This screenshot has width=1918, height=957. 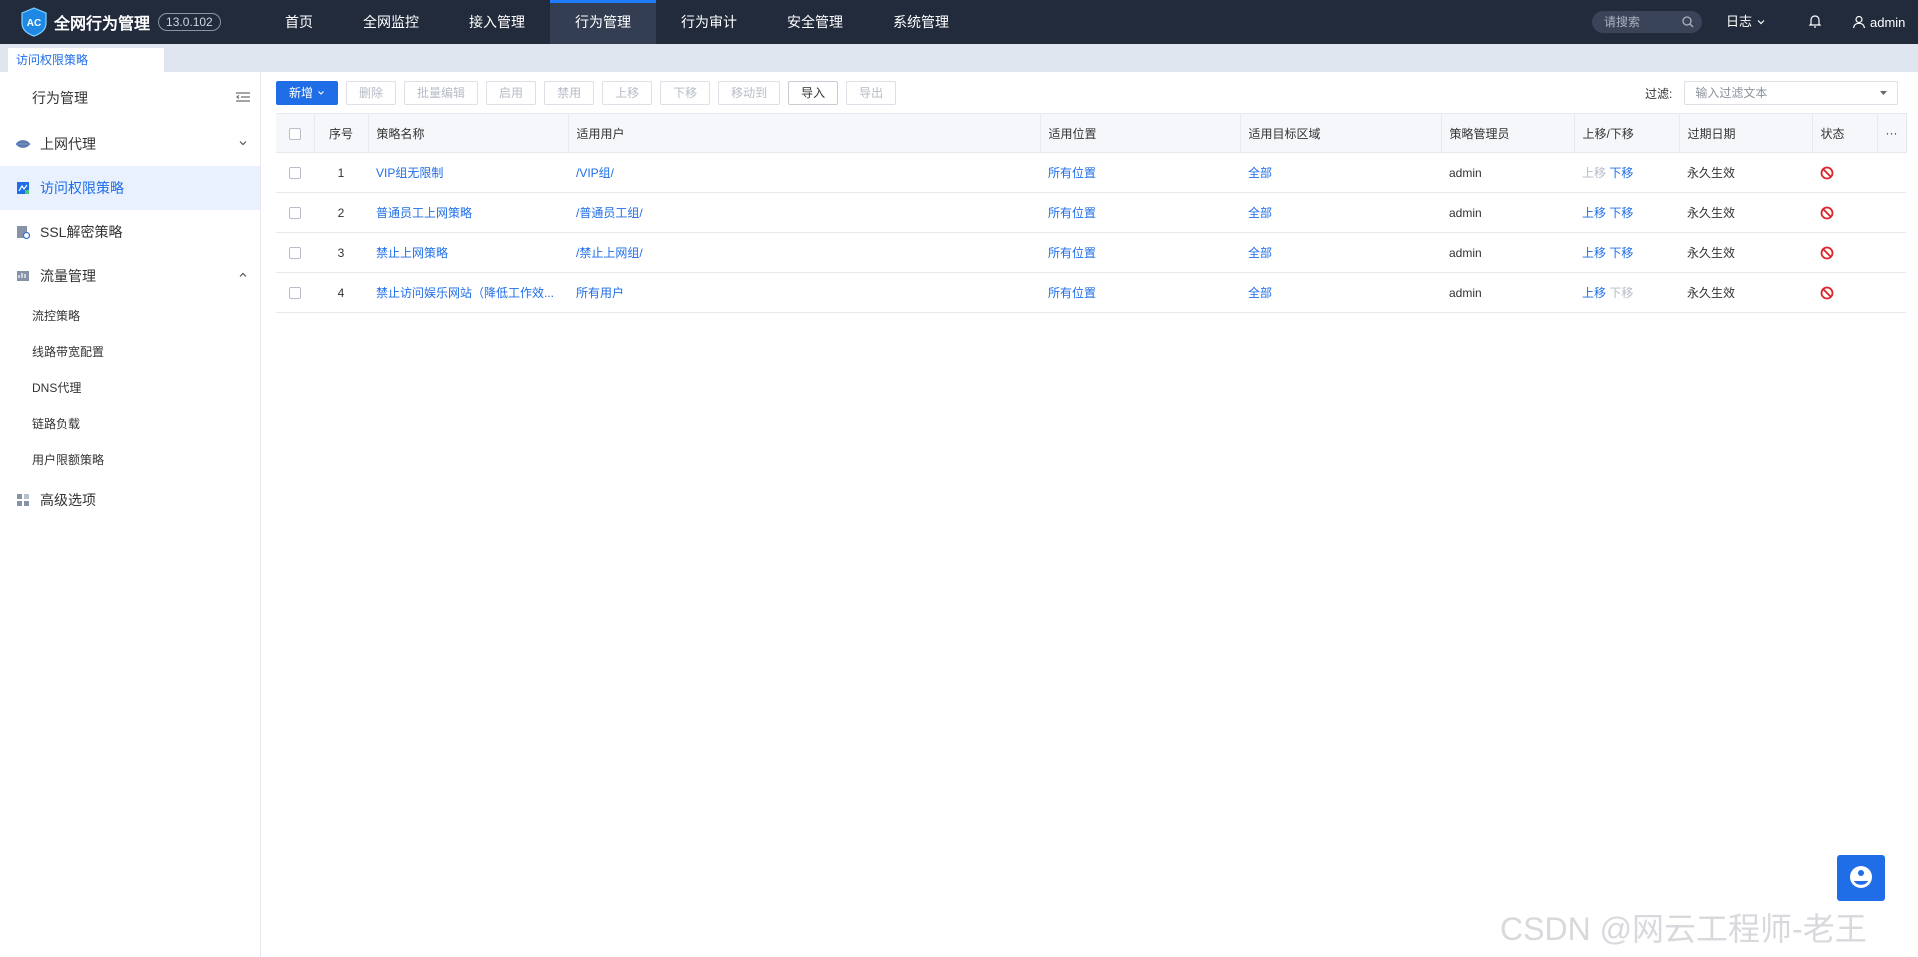 What do you see at coordinates (23, 188) in the screenshot?
I see `access-policy-icon` at bounding box center [23, 188].